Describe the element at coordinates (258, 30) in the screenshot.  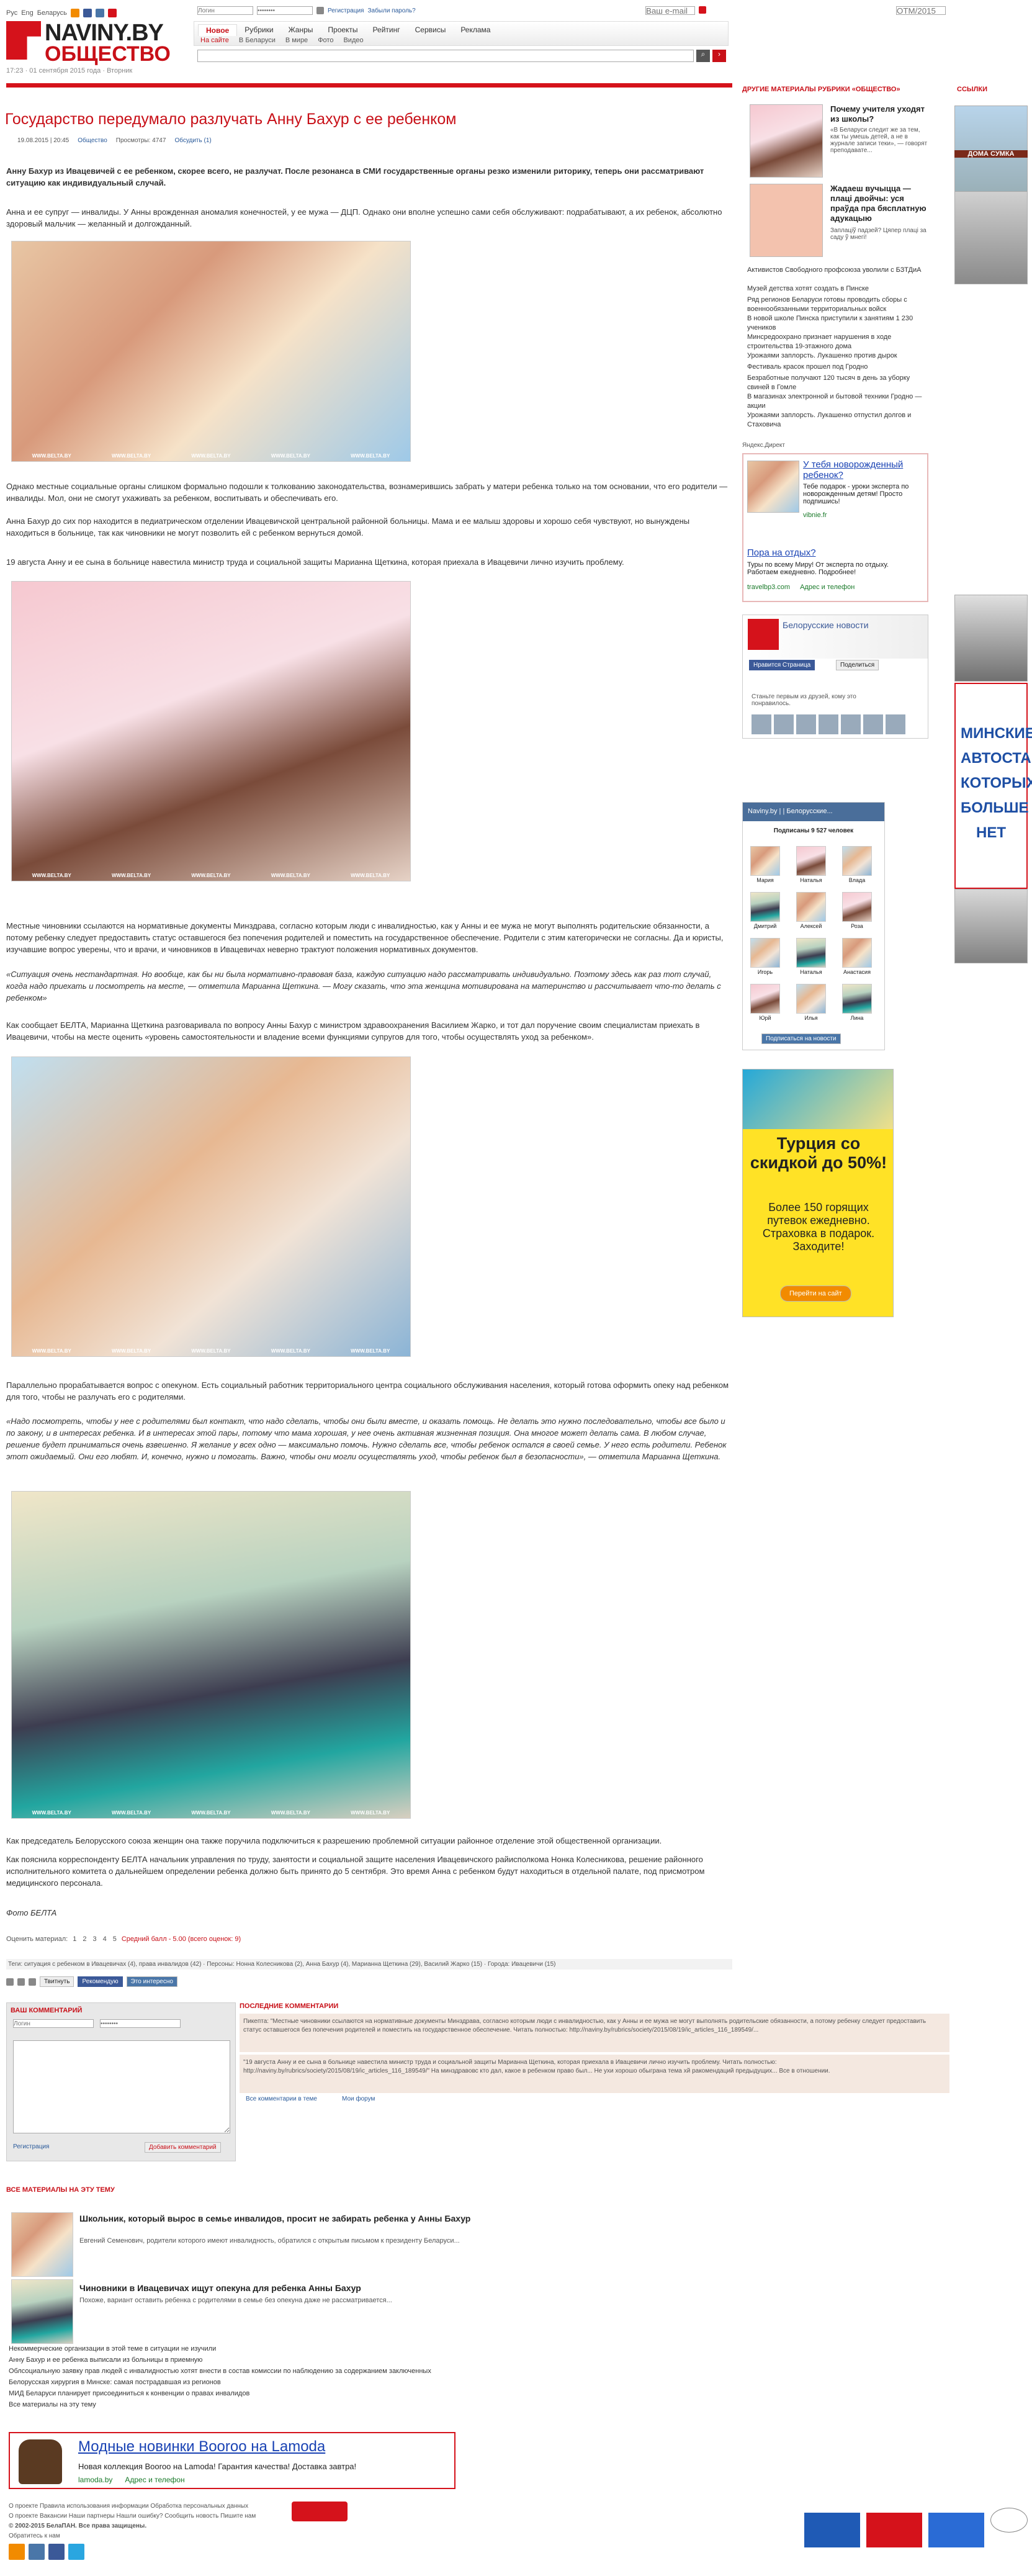
I see `nav-tab: Рубрики` at that location.